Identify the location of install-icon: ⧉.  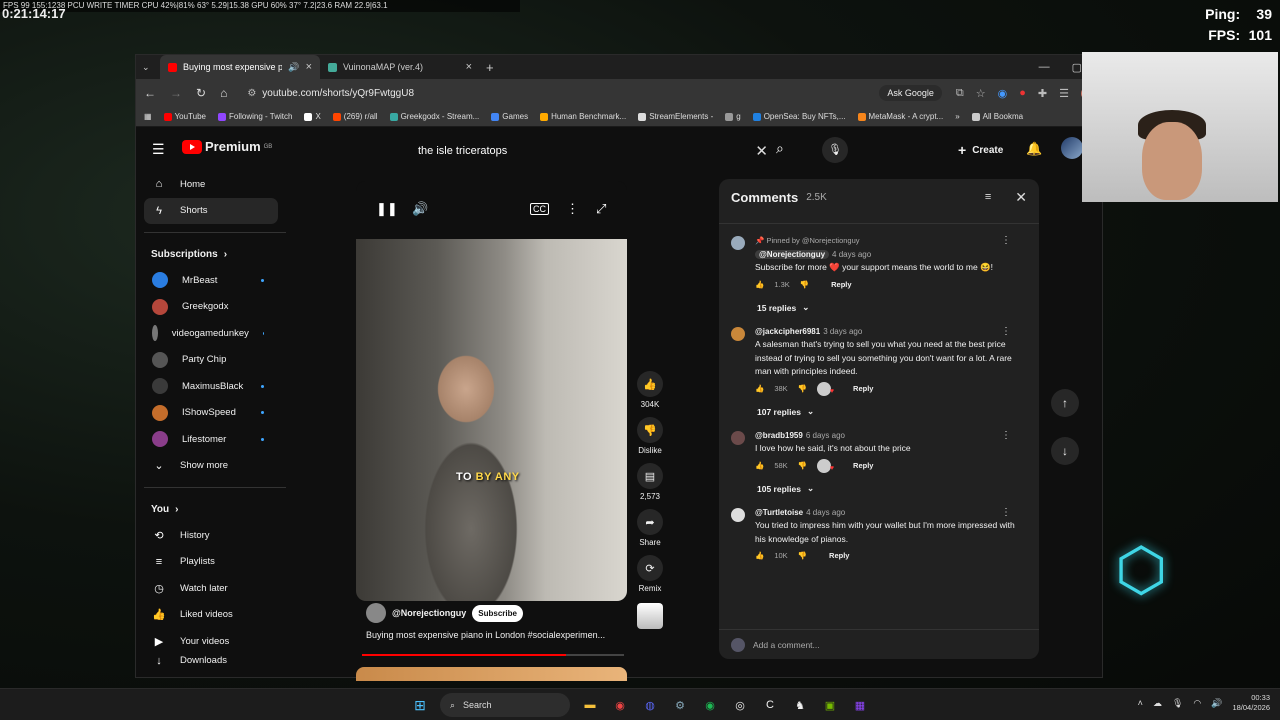
(960, 93).